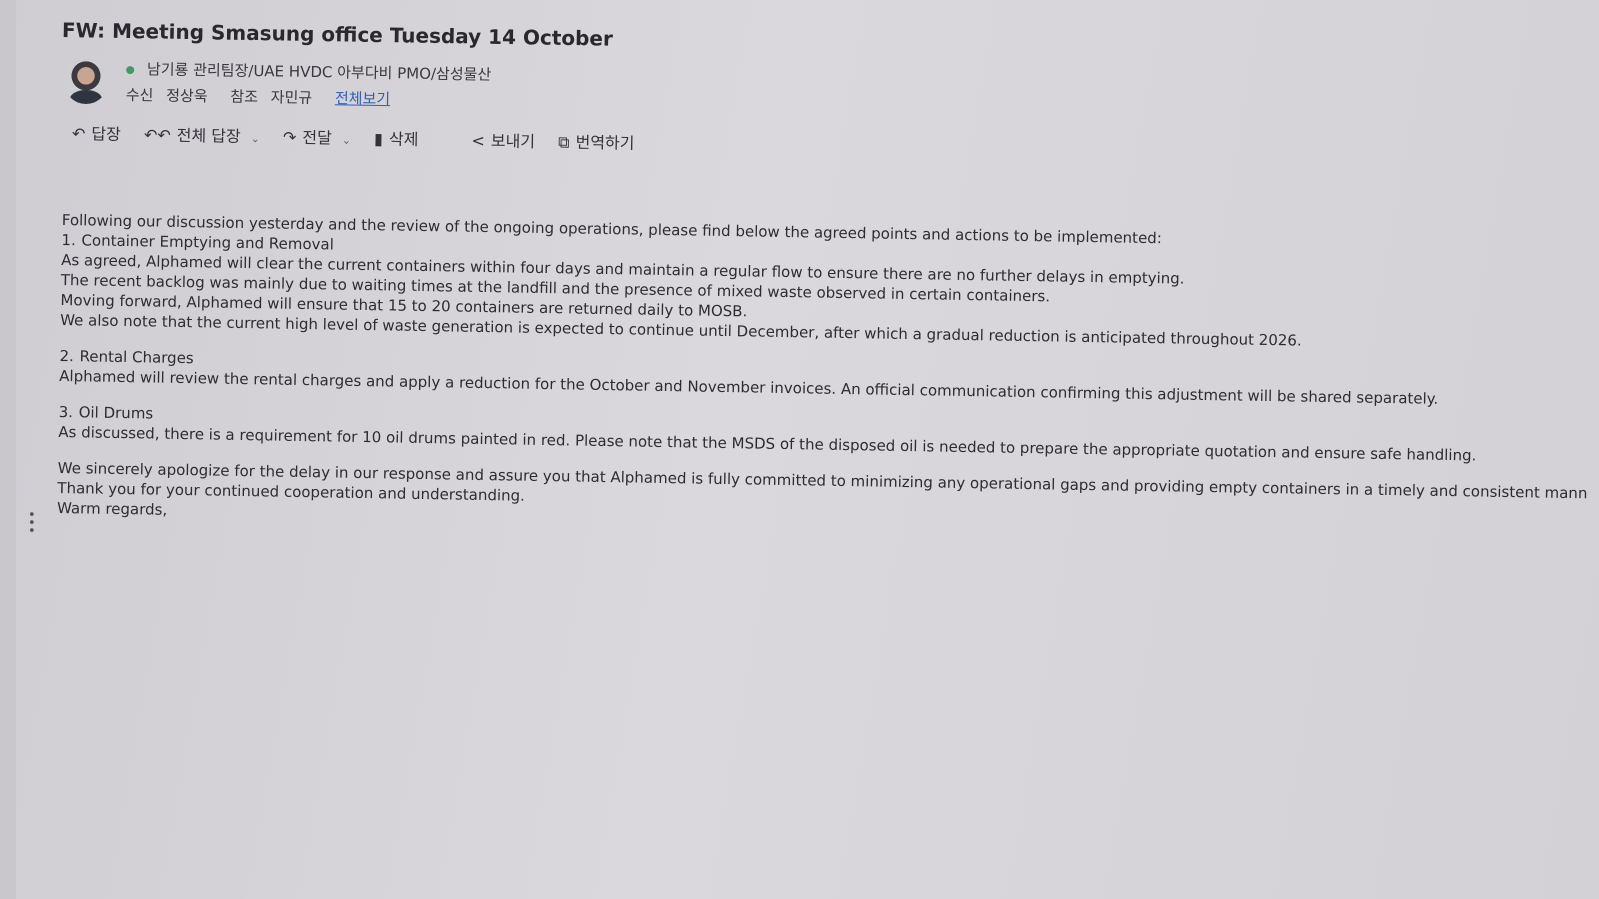 Image resolution: width=1599 pixels, height=899 pixels. I want to click on item-title-text: Oil Drums, so click(116, 413).